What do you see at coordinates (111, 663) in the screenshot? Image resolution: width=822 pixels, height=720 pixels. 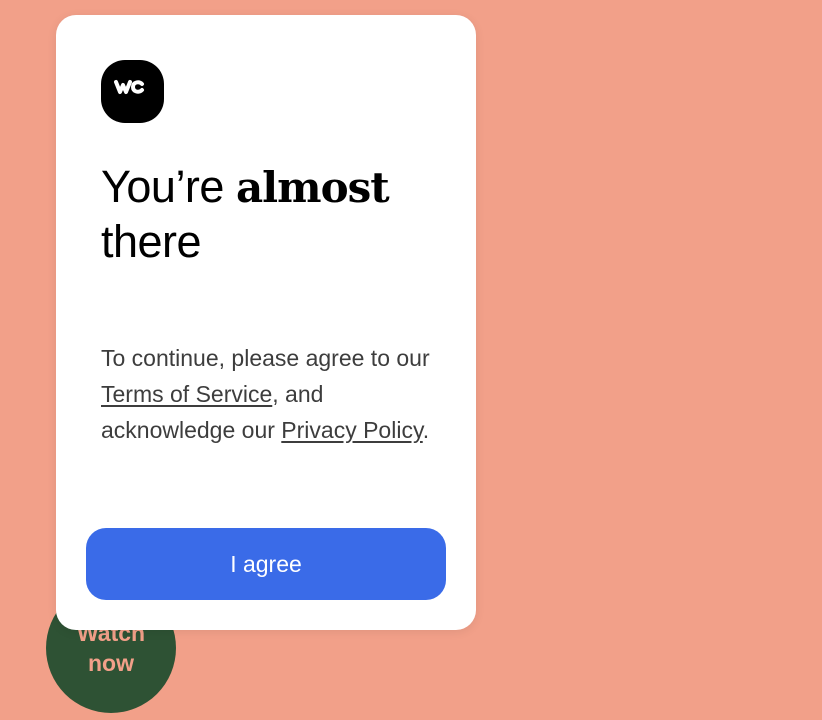 I see `watch-now-line2: now` at bounding box center [111, 663].